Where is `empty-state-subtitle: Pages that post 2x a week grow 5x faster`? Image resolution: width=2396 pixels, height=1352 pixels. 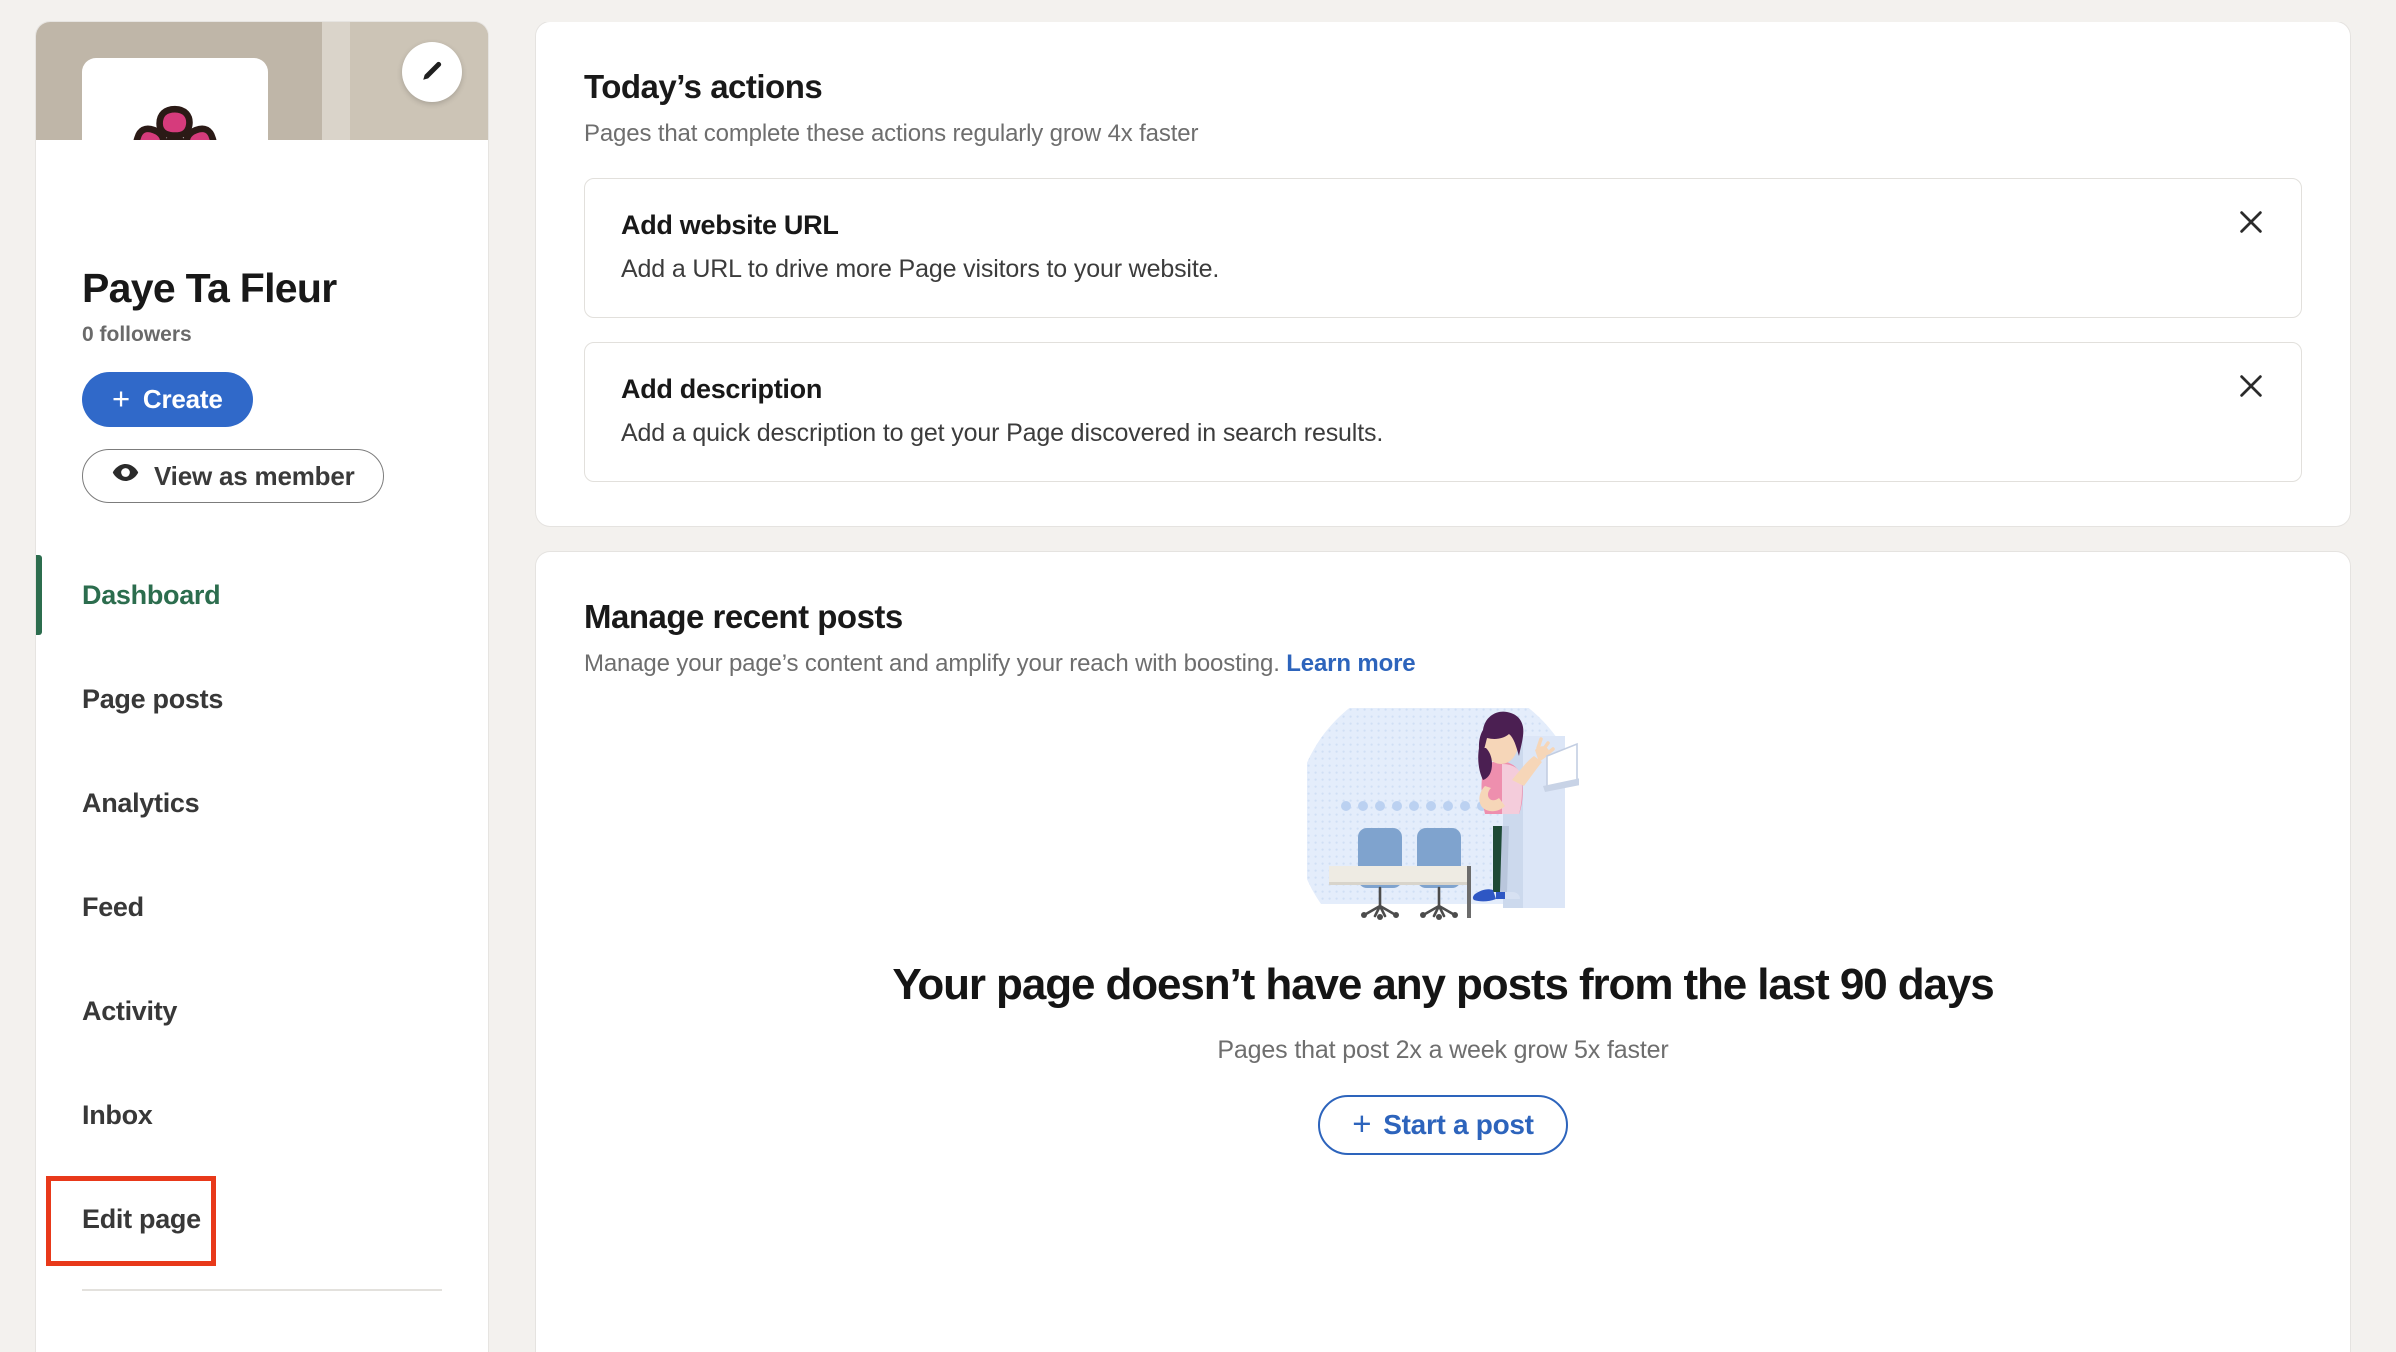 empty-state-subtitle: Pages that post 2x a week grow 5x faster is located at coordinates (1443, 1050).